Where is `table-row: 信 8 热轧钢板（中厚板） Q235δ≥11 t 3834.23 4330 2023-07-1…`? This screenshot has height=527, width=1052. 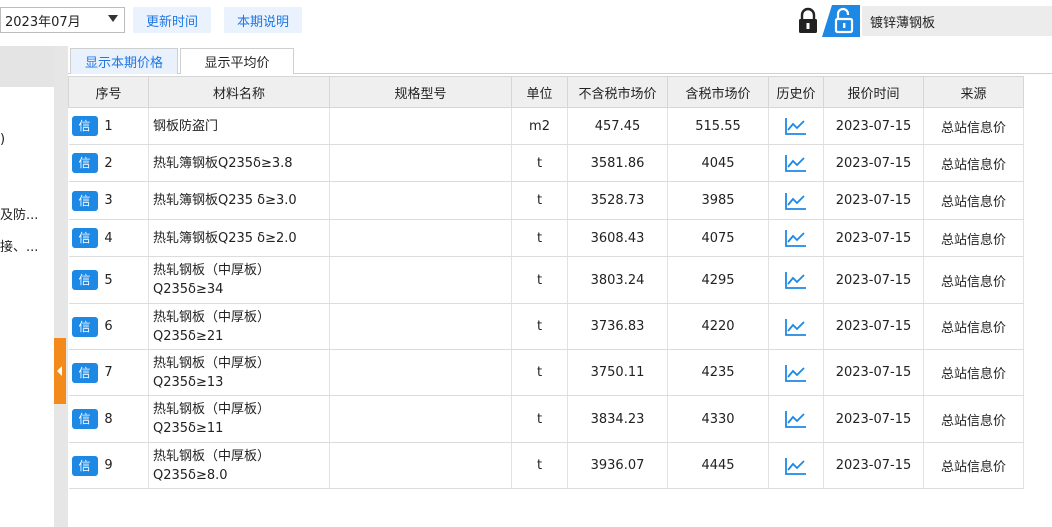
table-row: 信 8 热轧钢板（中厚板） Q235δ≥11 t 3834.23 4330 2023-07-1… is located at coordinates (546, 419).